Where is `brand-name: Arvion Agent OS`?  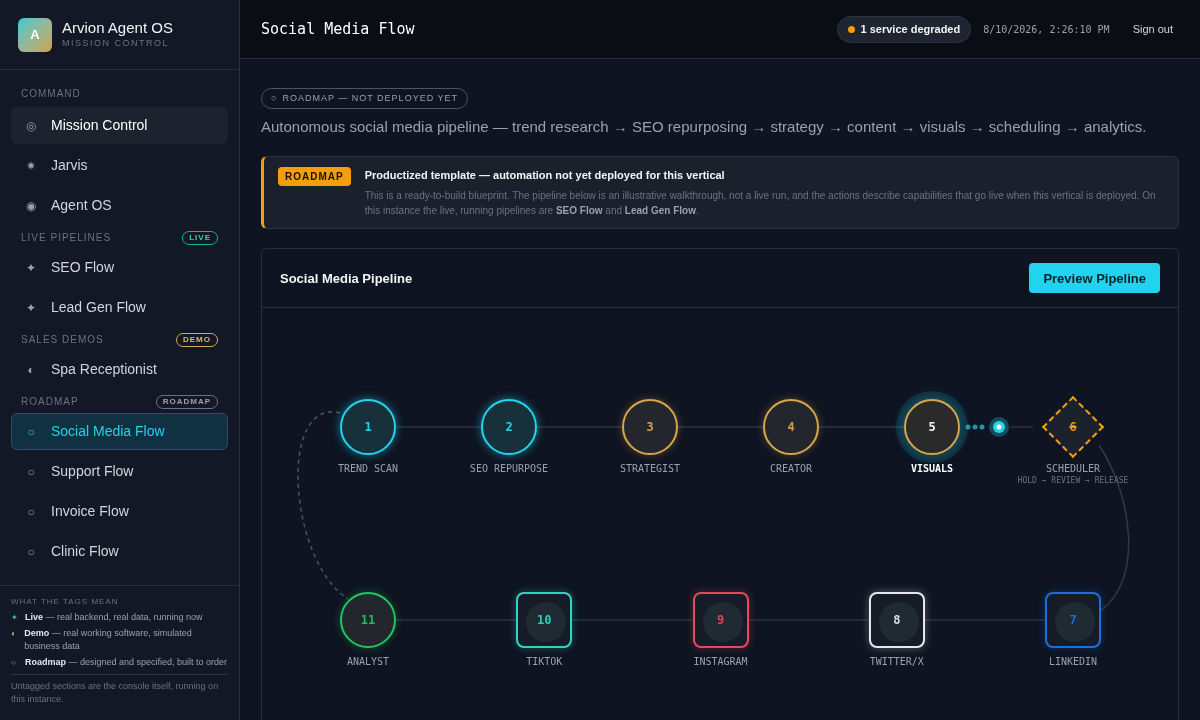
brand-name: Arvion Agent OS is located at coordinates (117, 27).